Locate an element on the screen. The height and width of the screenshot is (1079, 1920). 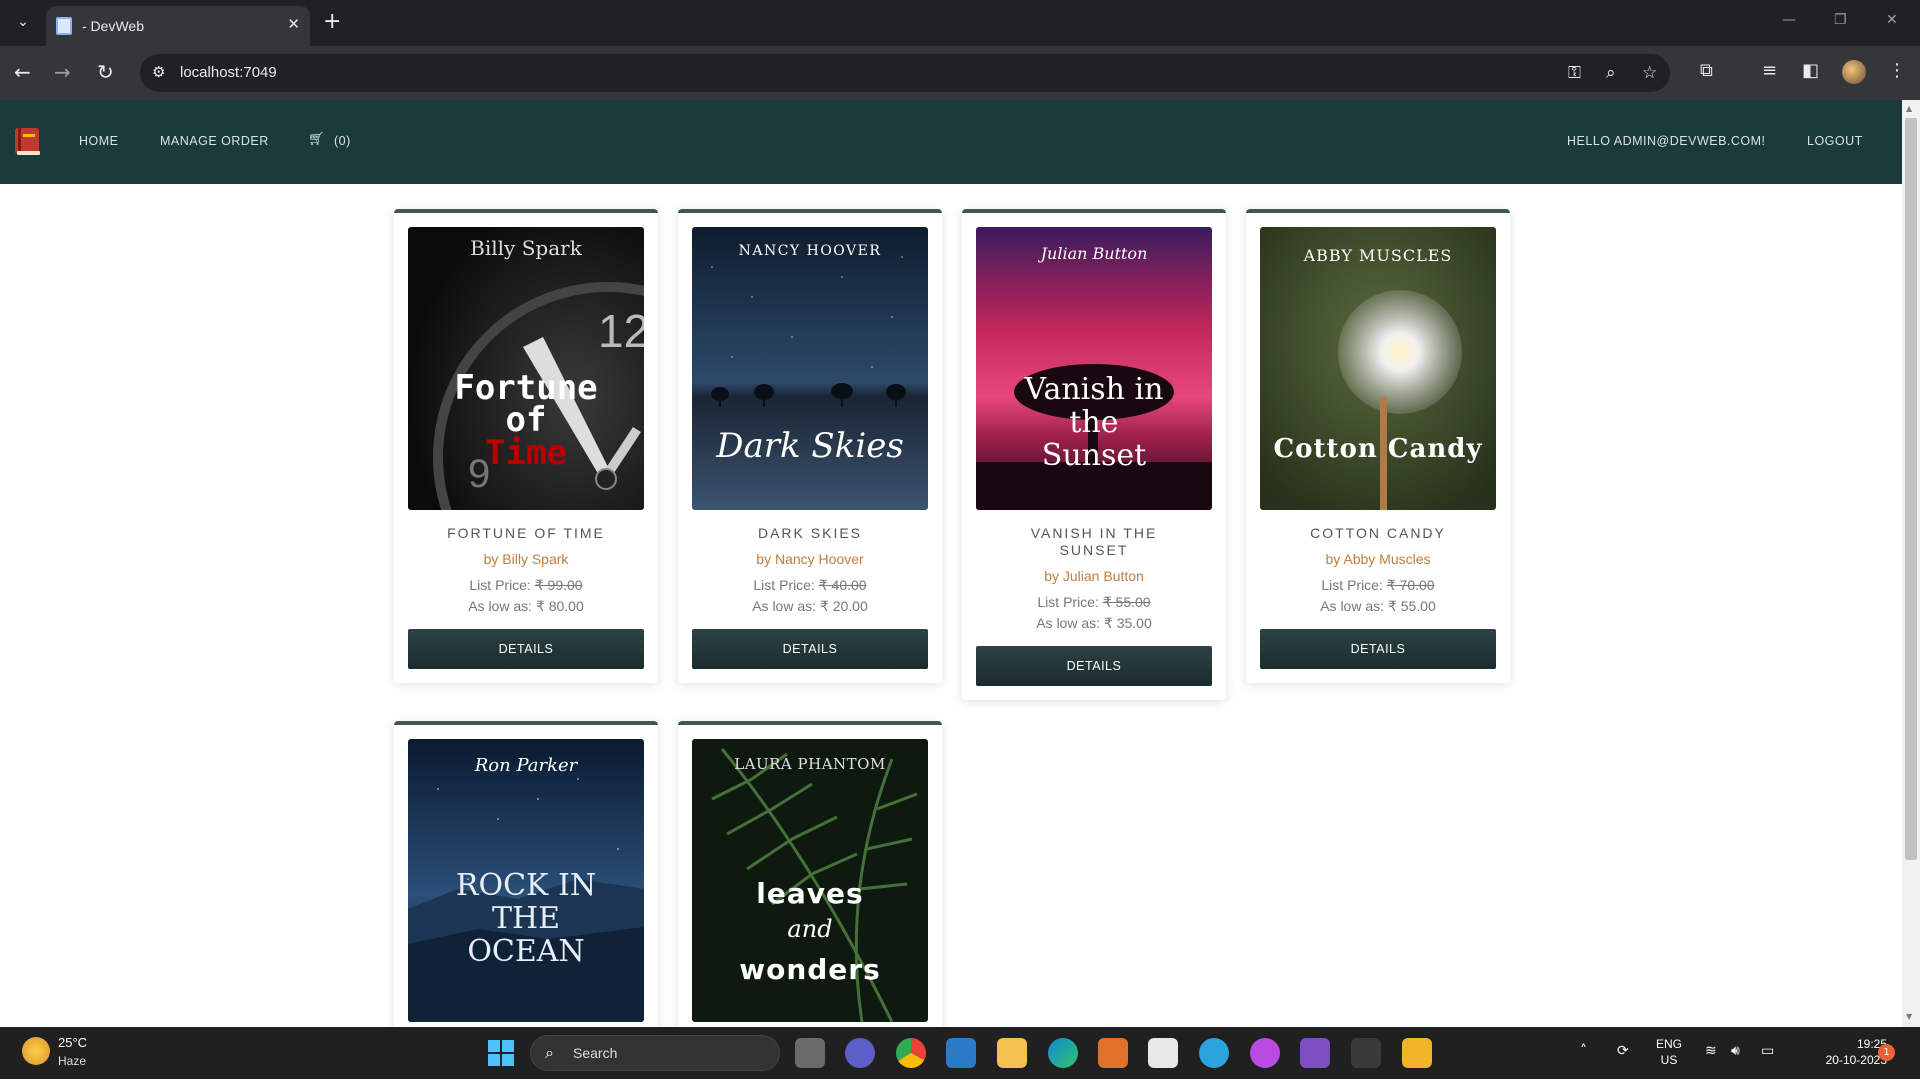
logout-link: LOGOUT is located at coordinates (1835, 141).